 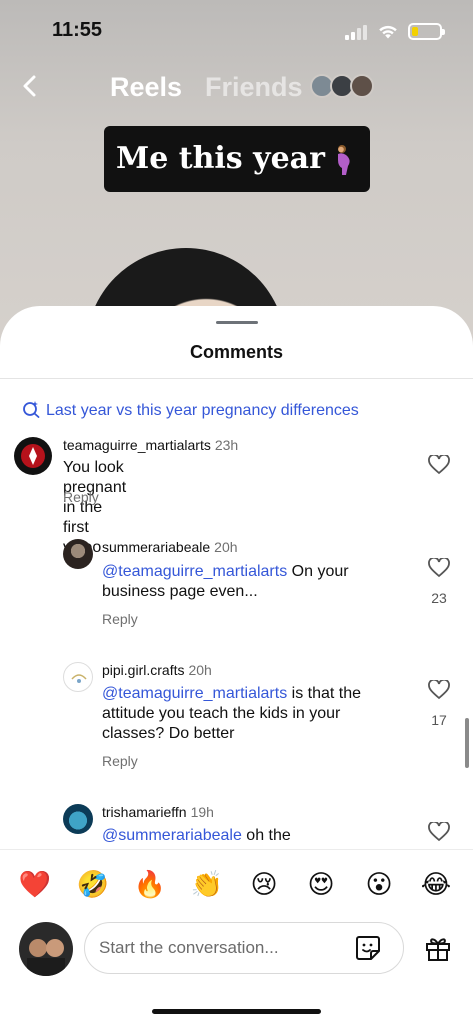 What do you see at coordinates (93, 884) in the screenshot?
I see `emoji-rofl-button: 🤣` at bounding box center [93, 884].